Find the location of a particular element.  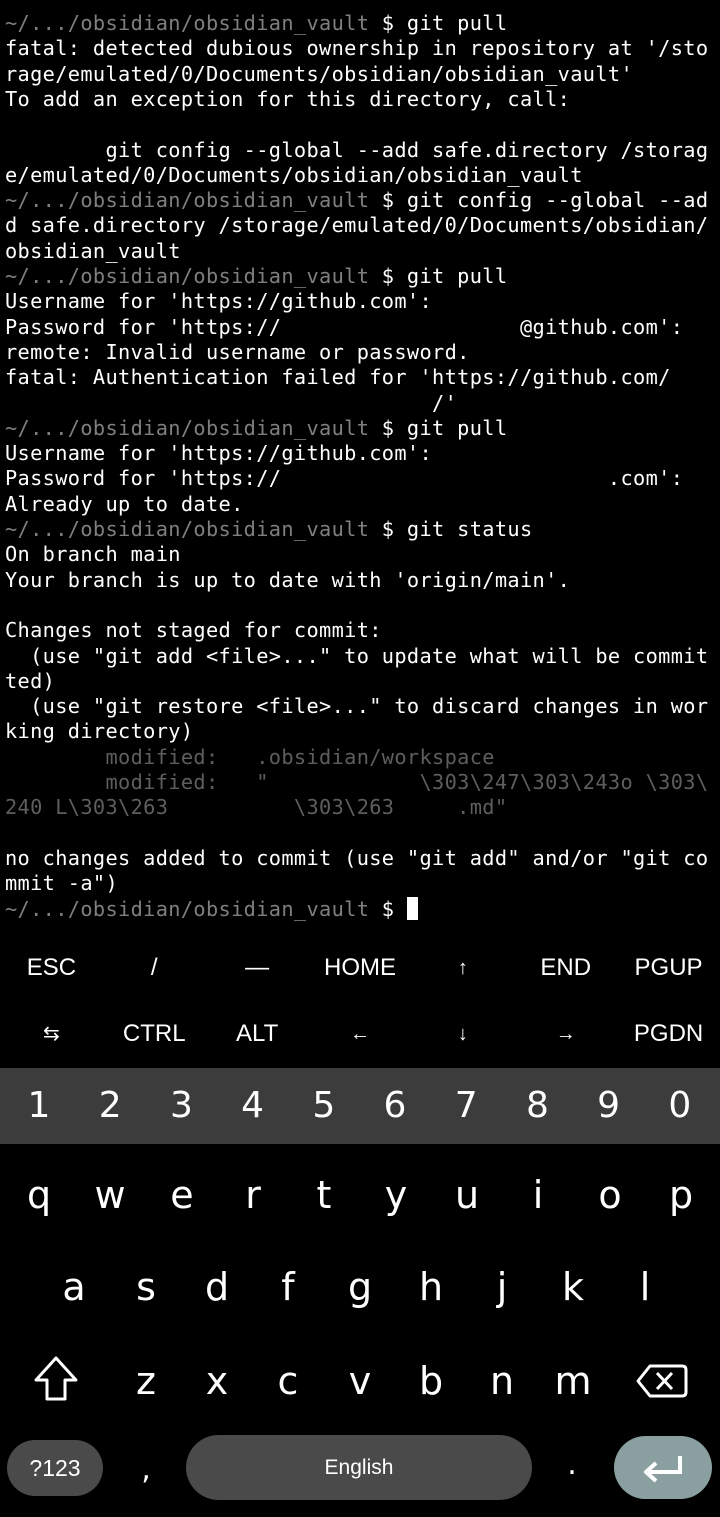

output-line: On branch main is located at coordinates (93, 554).